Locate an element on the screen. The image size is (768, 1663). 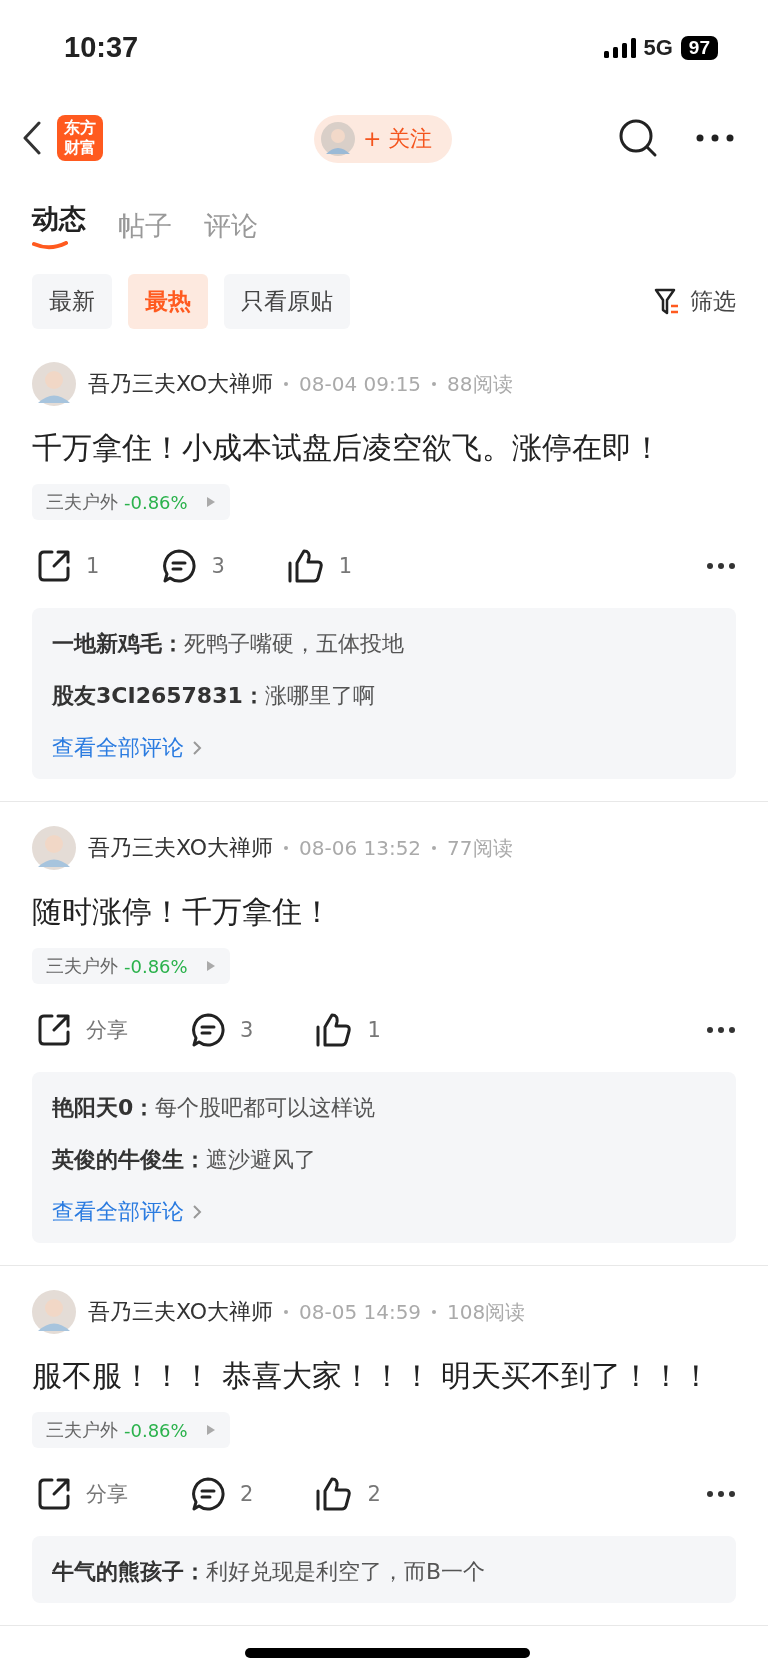
comment-line: 英俊的牛俊生：遮沙避风了 is located at coordinates (384, 1160).